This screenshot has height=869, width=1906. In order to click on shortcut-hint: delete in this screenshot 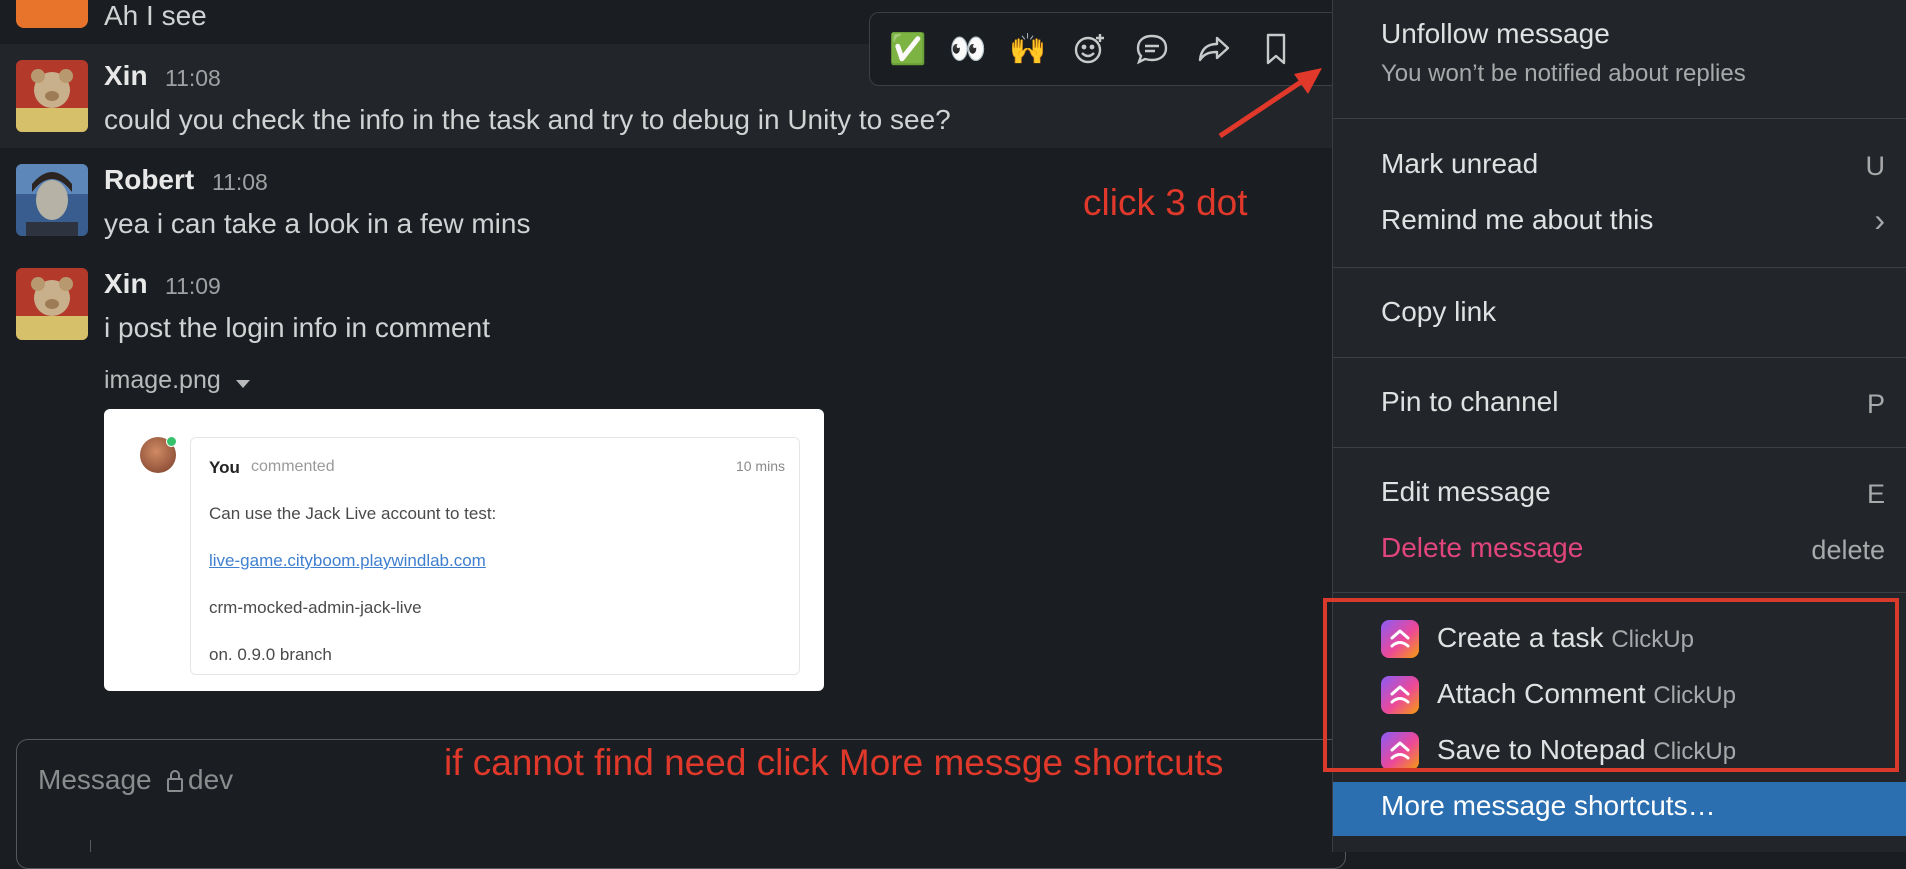, I will do `click(1848, 550)`.